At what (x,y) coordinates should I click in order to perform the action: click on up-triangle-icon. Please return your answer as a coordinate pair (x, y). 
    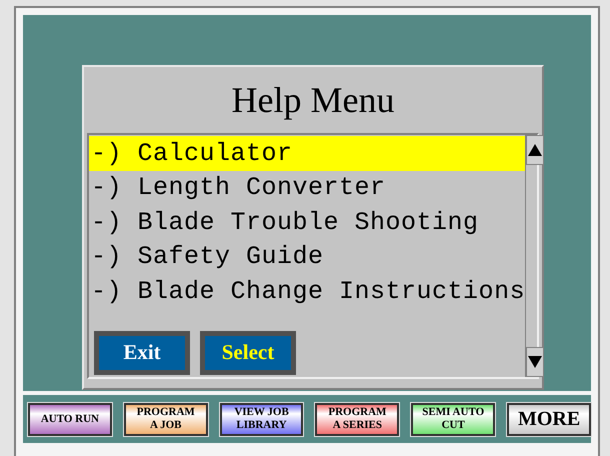
    Looking at the image, I should click on (535, 150).